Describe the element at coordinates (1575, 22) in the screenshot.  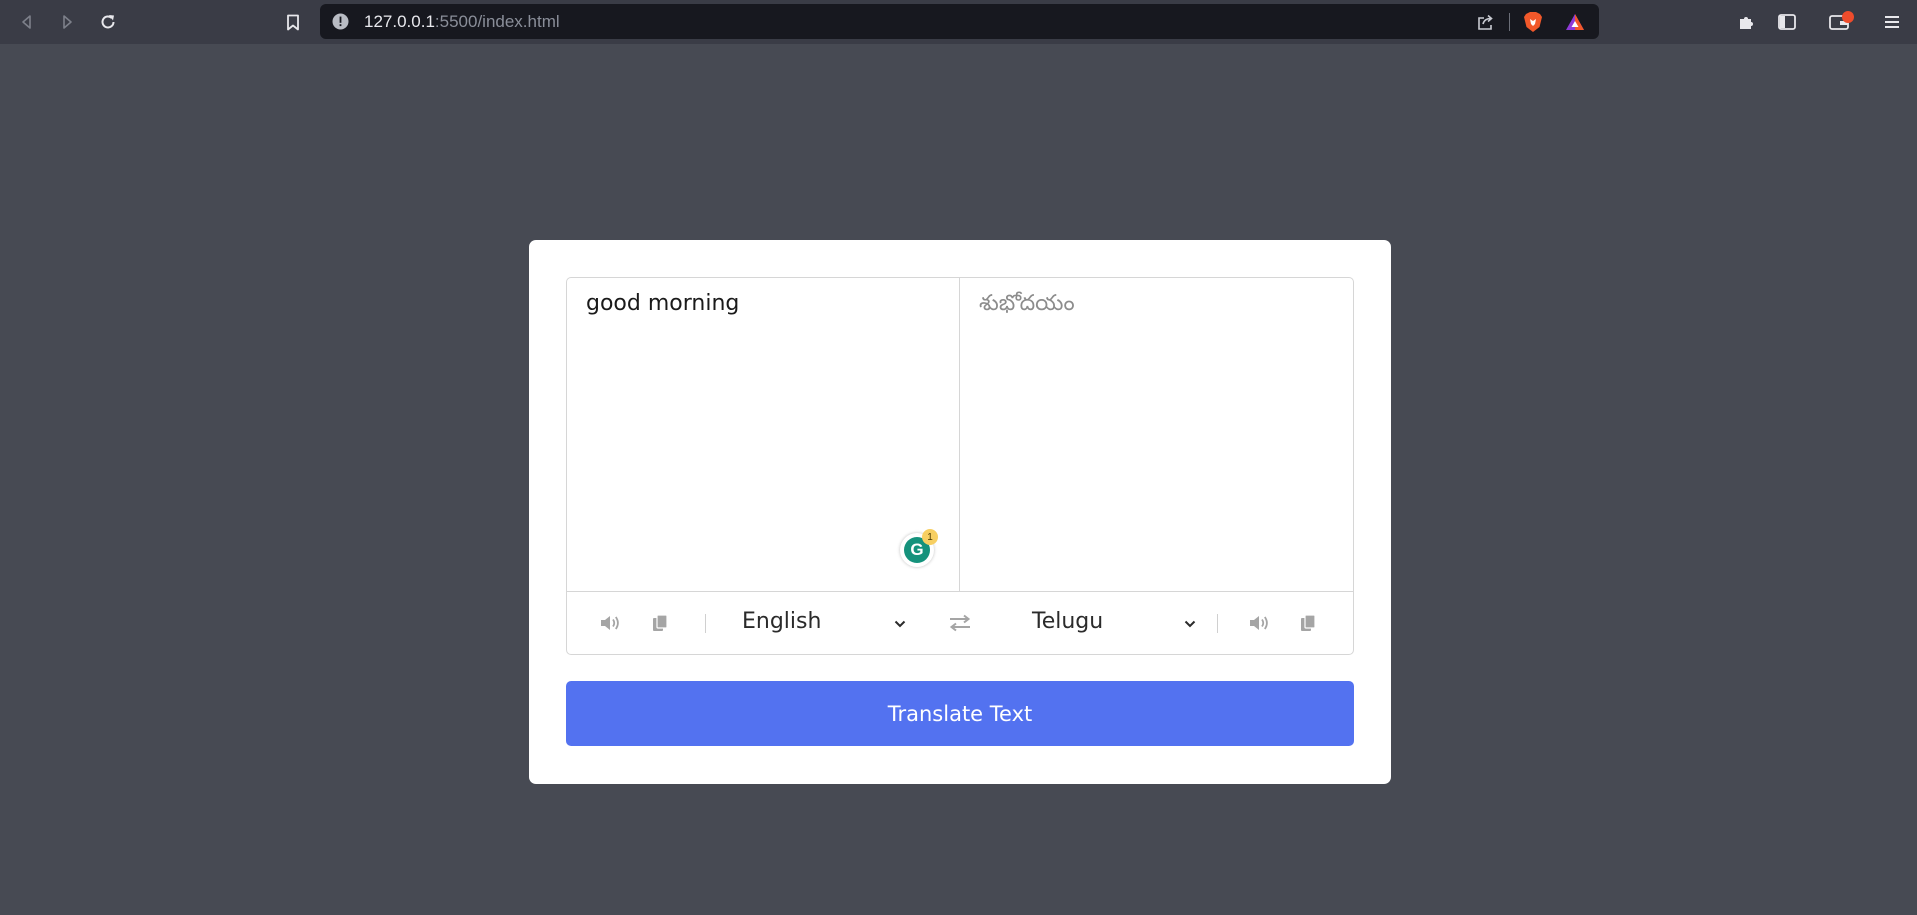
I see `brave-rewards-icon` at that location.